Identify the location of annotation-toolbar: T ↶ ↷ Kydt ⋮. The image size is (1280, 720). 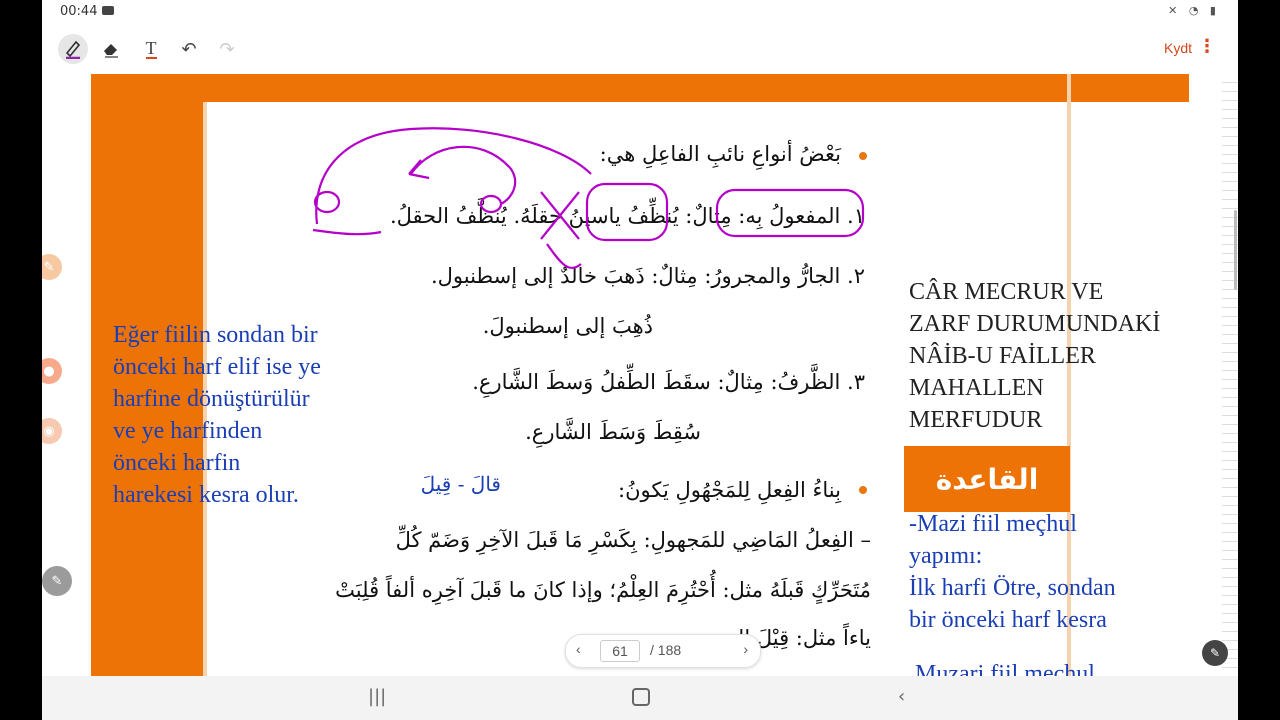
(640, 49).